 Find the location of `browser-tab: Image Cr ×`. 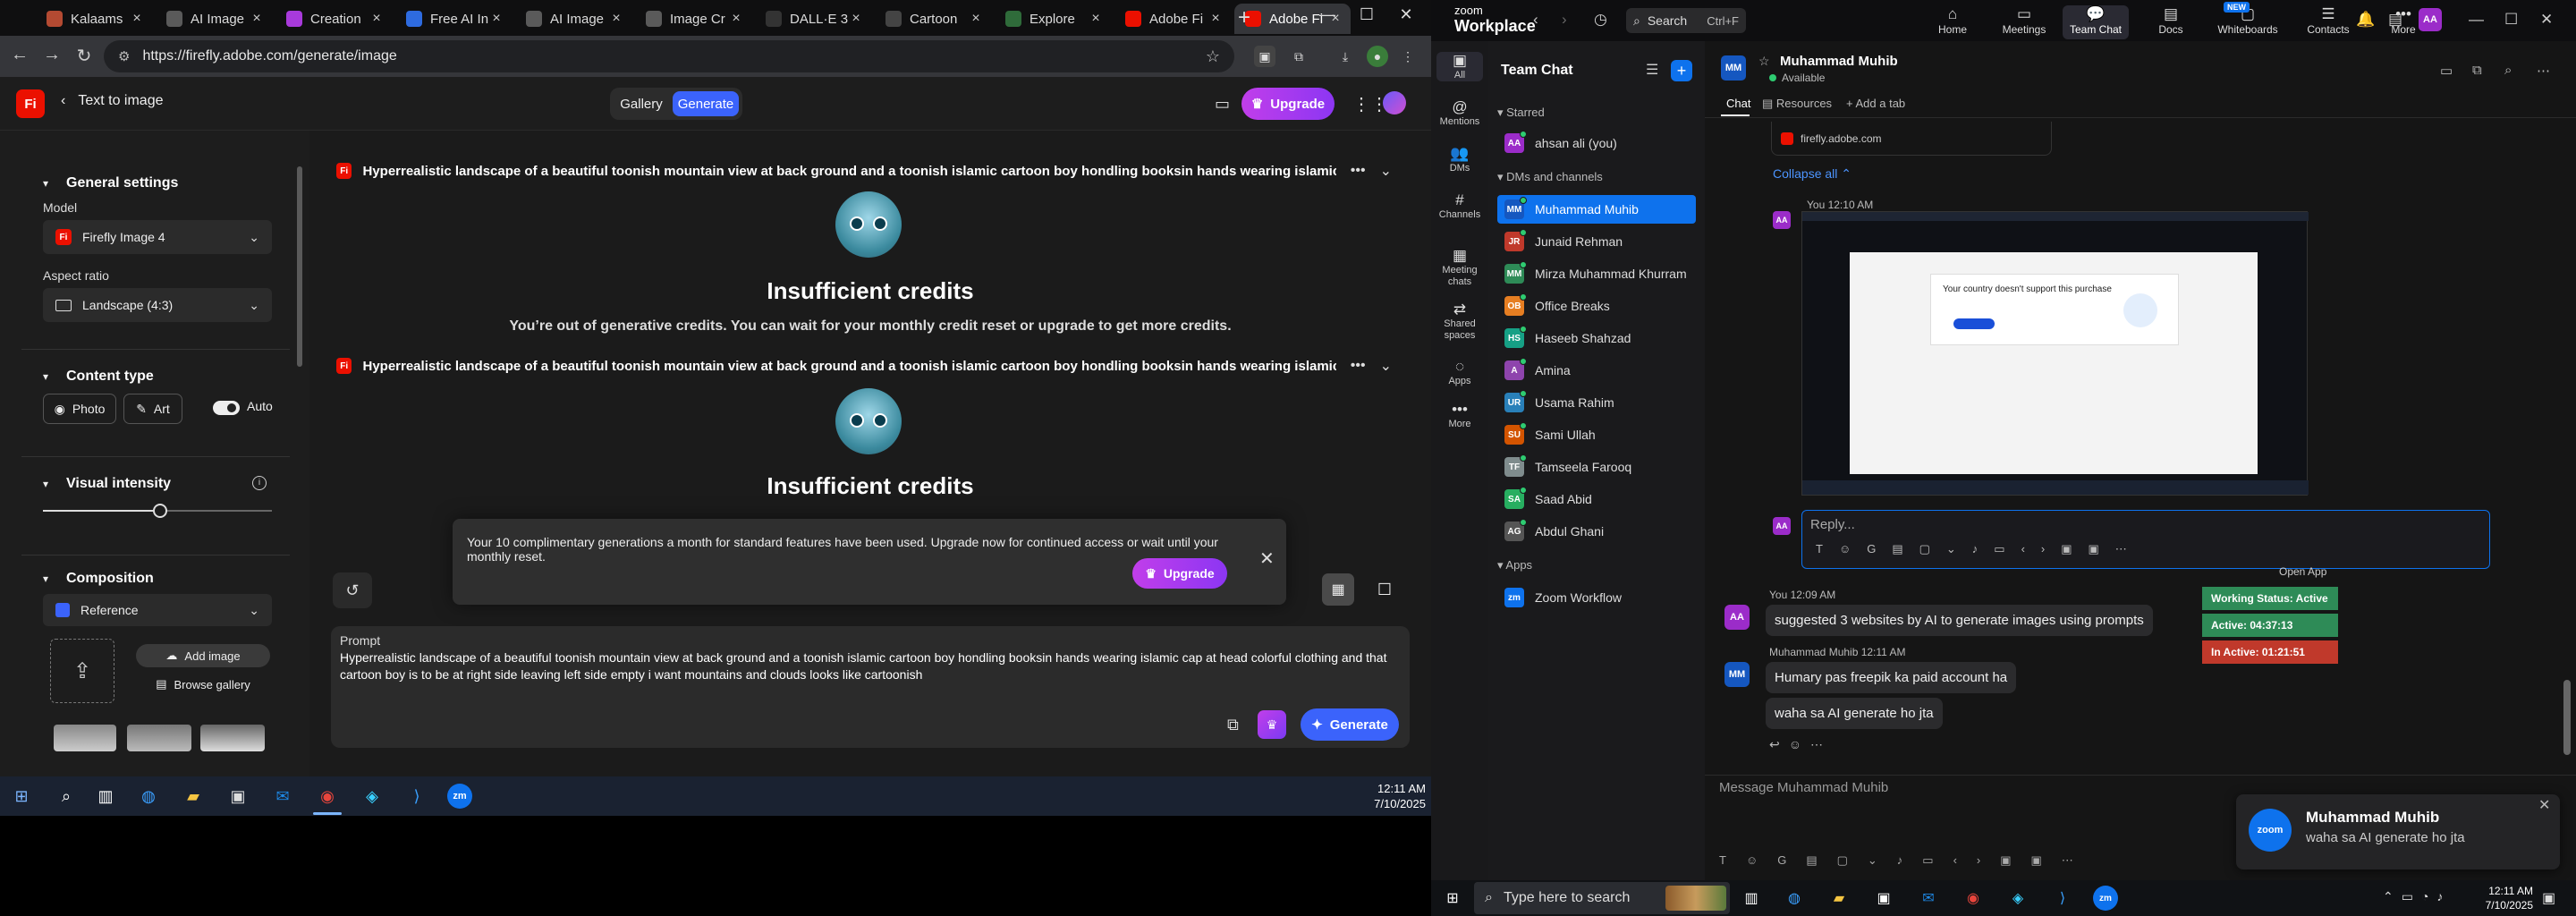

browser-tab: Image Cr × is located at coordinates (693, 19).